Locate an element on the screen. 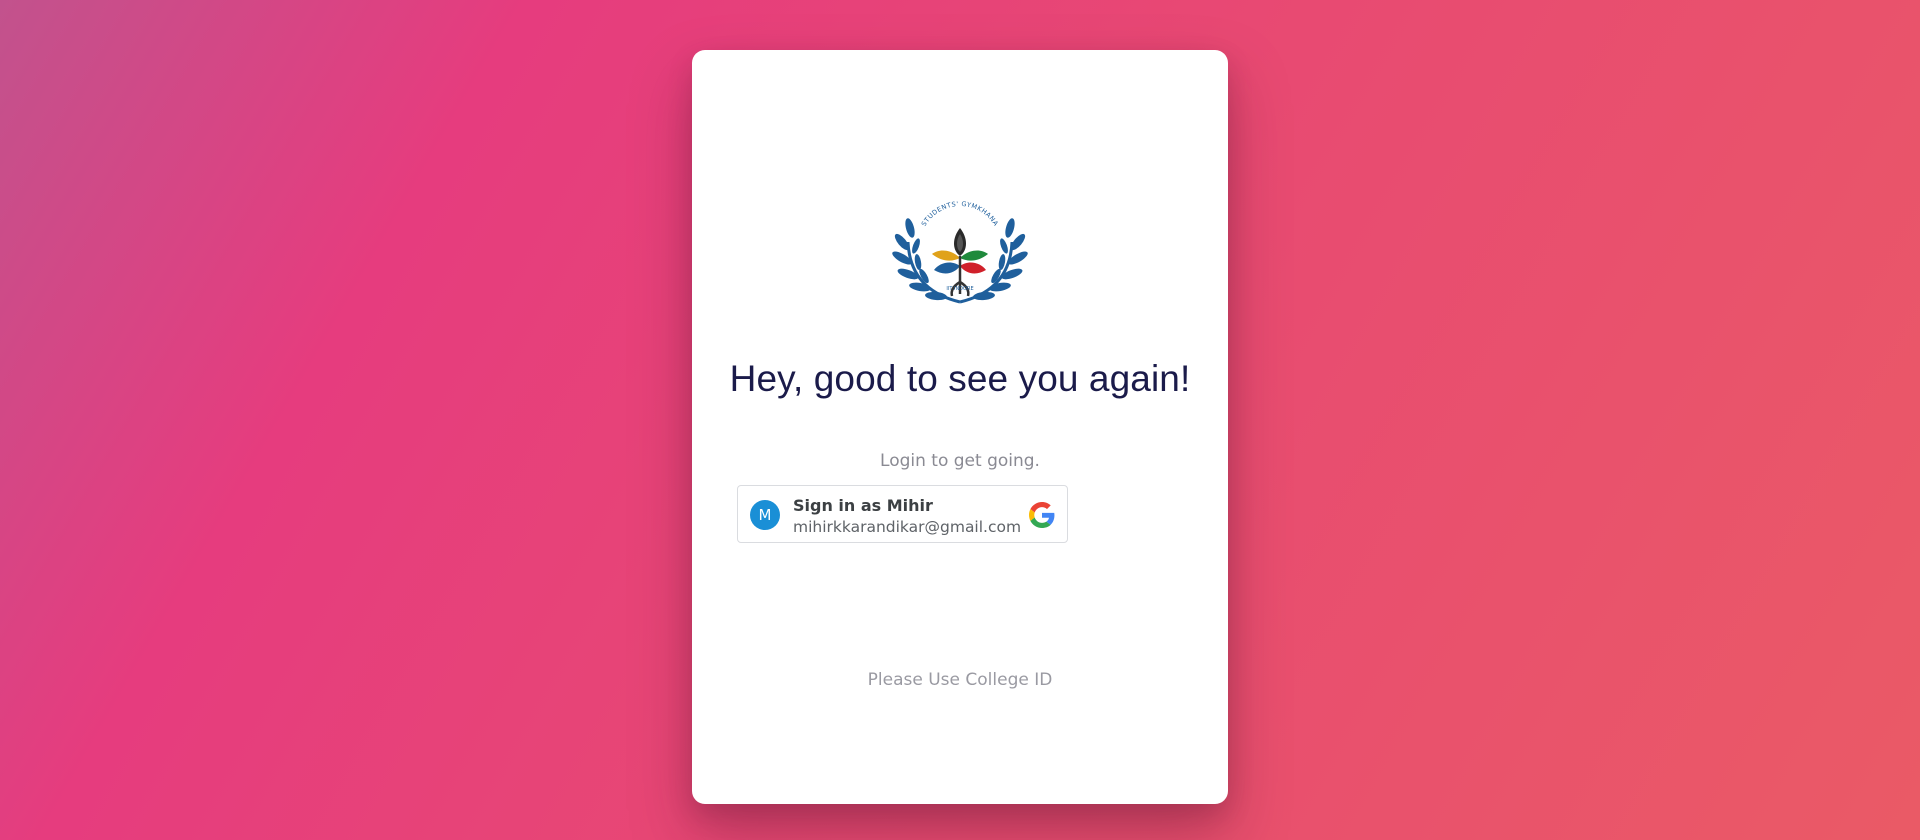 The height and width of the screenshot is (840, 1920). svg-text: IIT INDORE is located at coordinates (959, 289).